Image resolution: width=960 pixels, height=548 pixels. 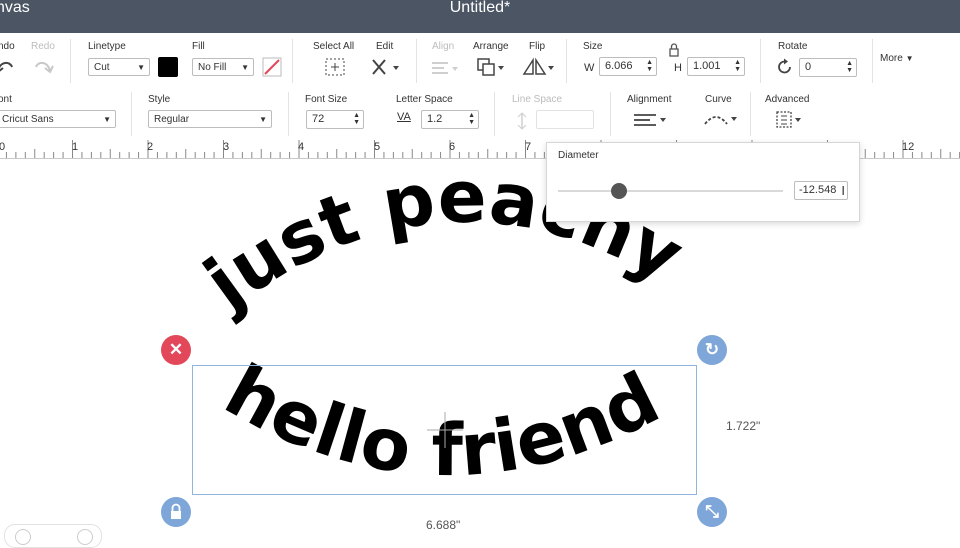 What do you see at coordinates (23, 537) in the screenshot?
I see `zoom-out-icon` at bounding box center [23, 537].